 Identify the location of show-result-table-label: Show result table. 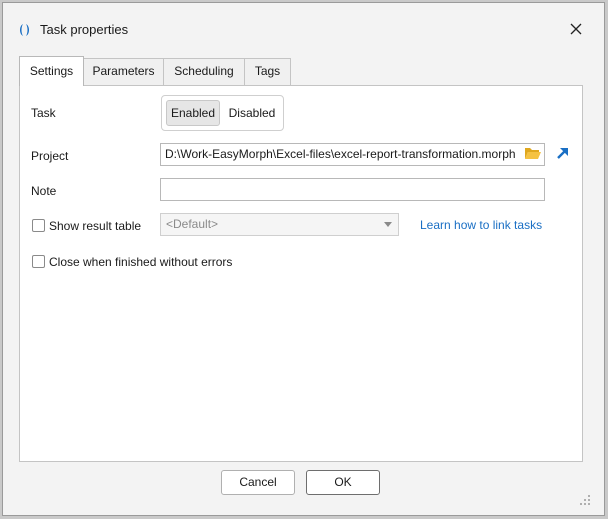
(95, 226).